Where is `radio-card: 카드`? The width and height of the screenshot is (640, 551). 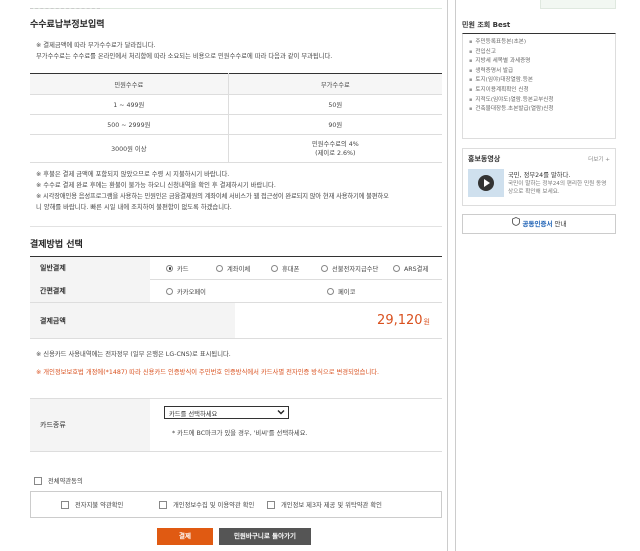
radio-card: 카드 is located at coordinates (177, 268).